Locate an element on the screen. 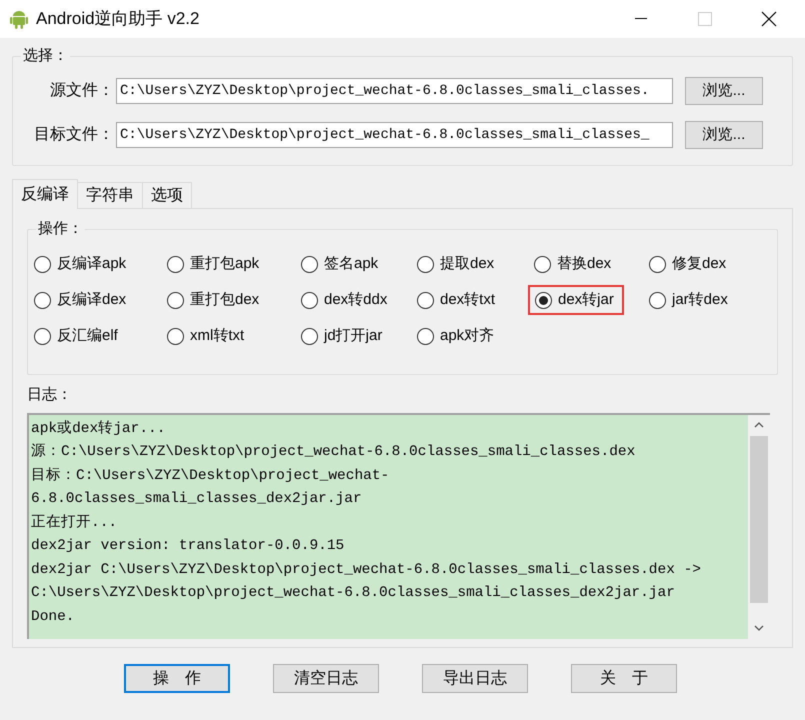 The image size is (805, 720). scrollbar is located at coordinates (759, 526).